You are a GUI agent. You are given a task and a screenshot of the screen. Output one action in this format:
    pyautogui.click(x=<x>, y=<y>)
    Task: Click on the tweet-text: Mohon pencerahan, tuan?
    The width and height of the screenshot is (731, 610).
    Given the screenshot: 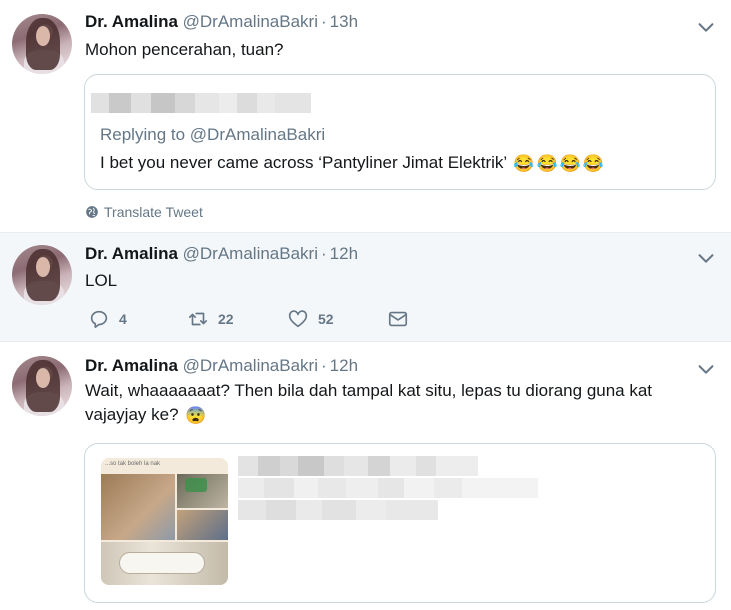 What is the action you would take?
    pyautogui.click(x=184, y=49)
    